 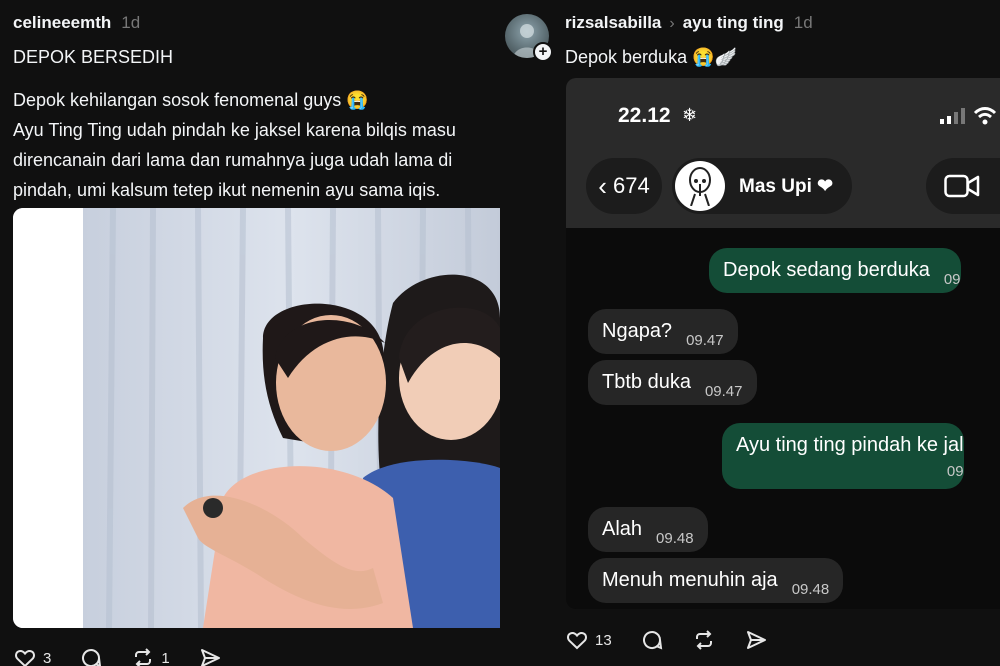 I want to click on post-body-line: Depok kehilangan sosok fenomenal guys 😭, so click(x=191, y=100).